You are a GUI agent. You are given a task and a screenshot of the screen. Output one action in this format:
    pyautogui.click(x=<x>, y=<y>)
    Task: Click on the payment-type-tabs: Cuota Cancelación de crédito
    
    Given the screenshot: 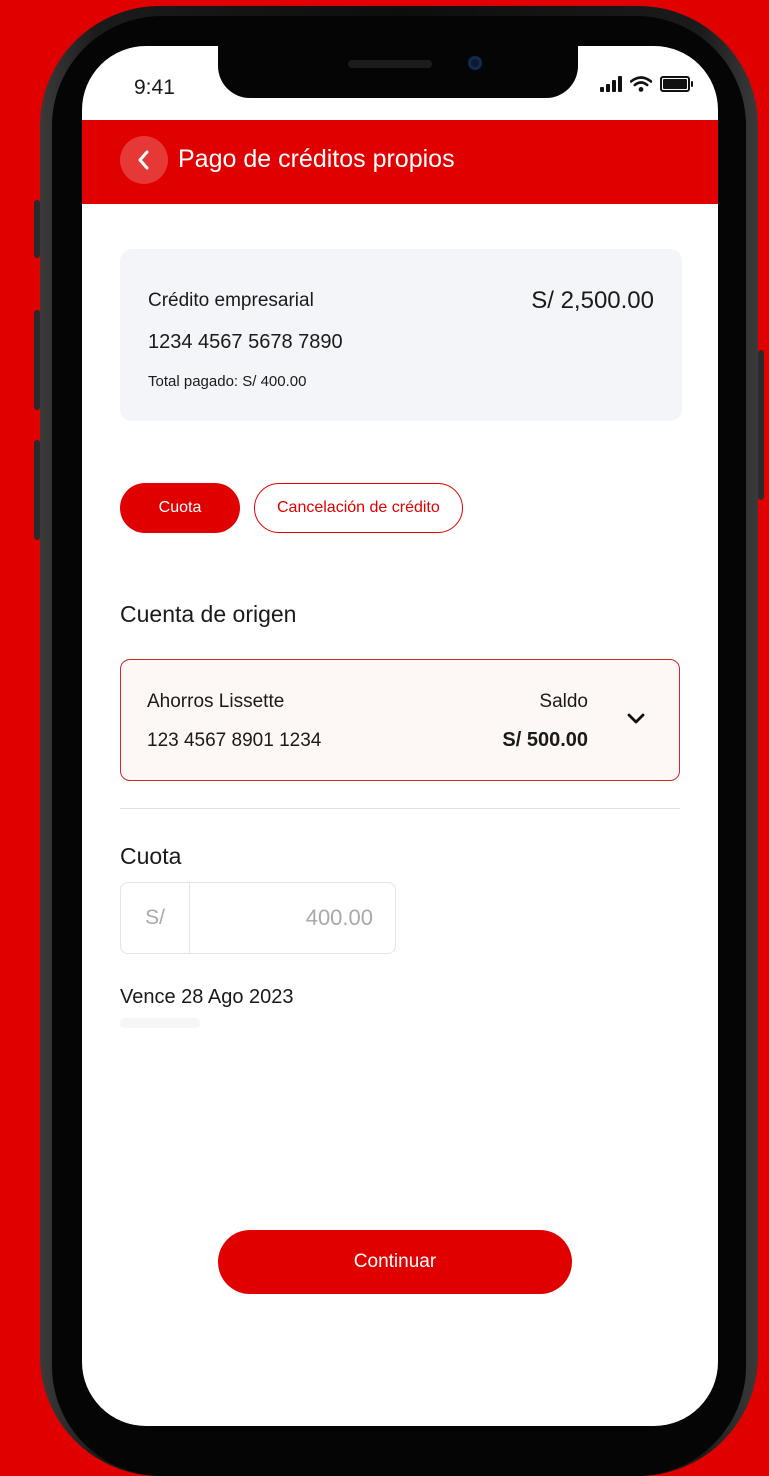 What is the action you would take?
    pyautogui.click(x=291, y=508)
    